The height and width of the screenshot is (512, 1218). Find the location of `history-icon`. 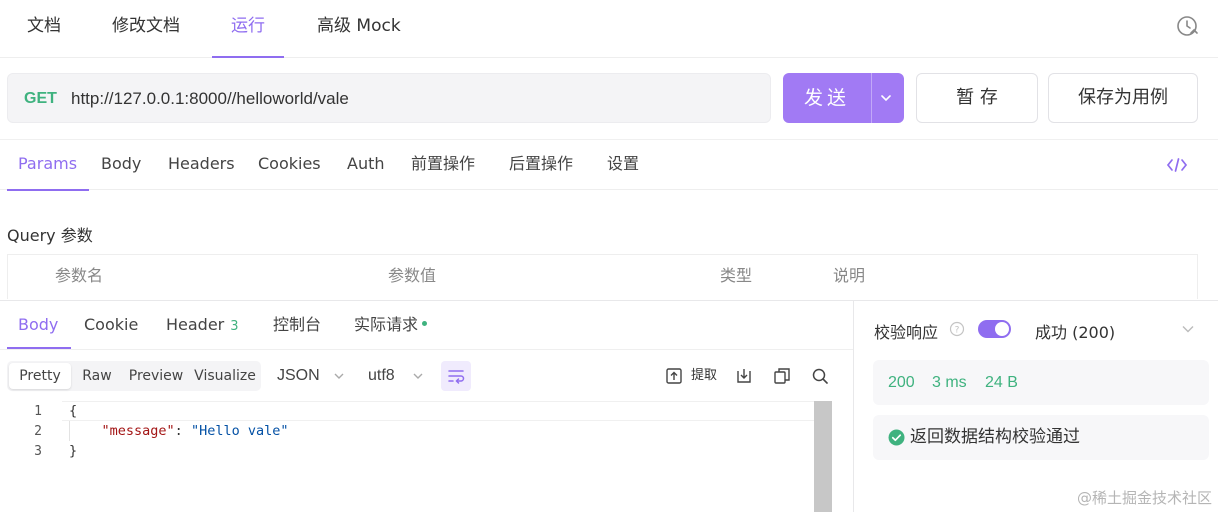

history-icon is located at coordinates (1188, 26).